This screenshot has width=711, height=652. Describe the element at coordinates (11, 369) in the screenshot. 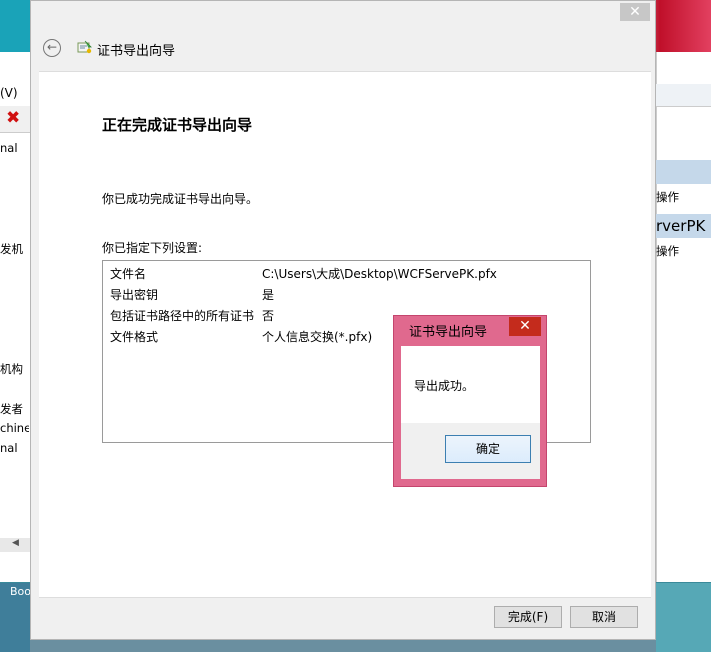

I see `background-list-item: 机构` at that location.